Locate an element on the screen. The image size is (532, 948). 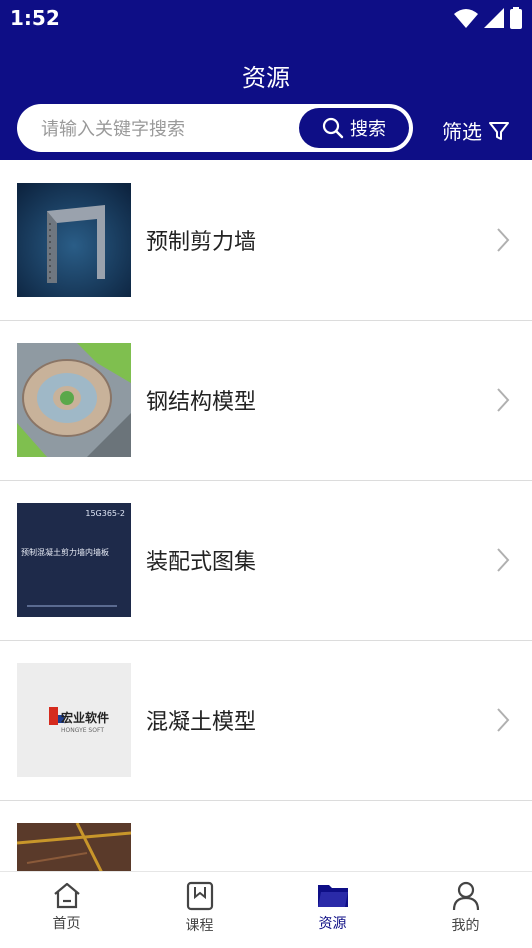
status-time: 1:52 is located at coordinates (35, 18).